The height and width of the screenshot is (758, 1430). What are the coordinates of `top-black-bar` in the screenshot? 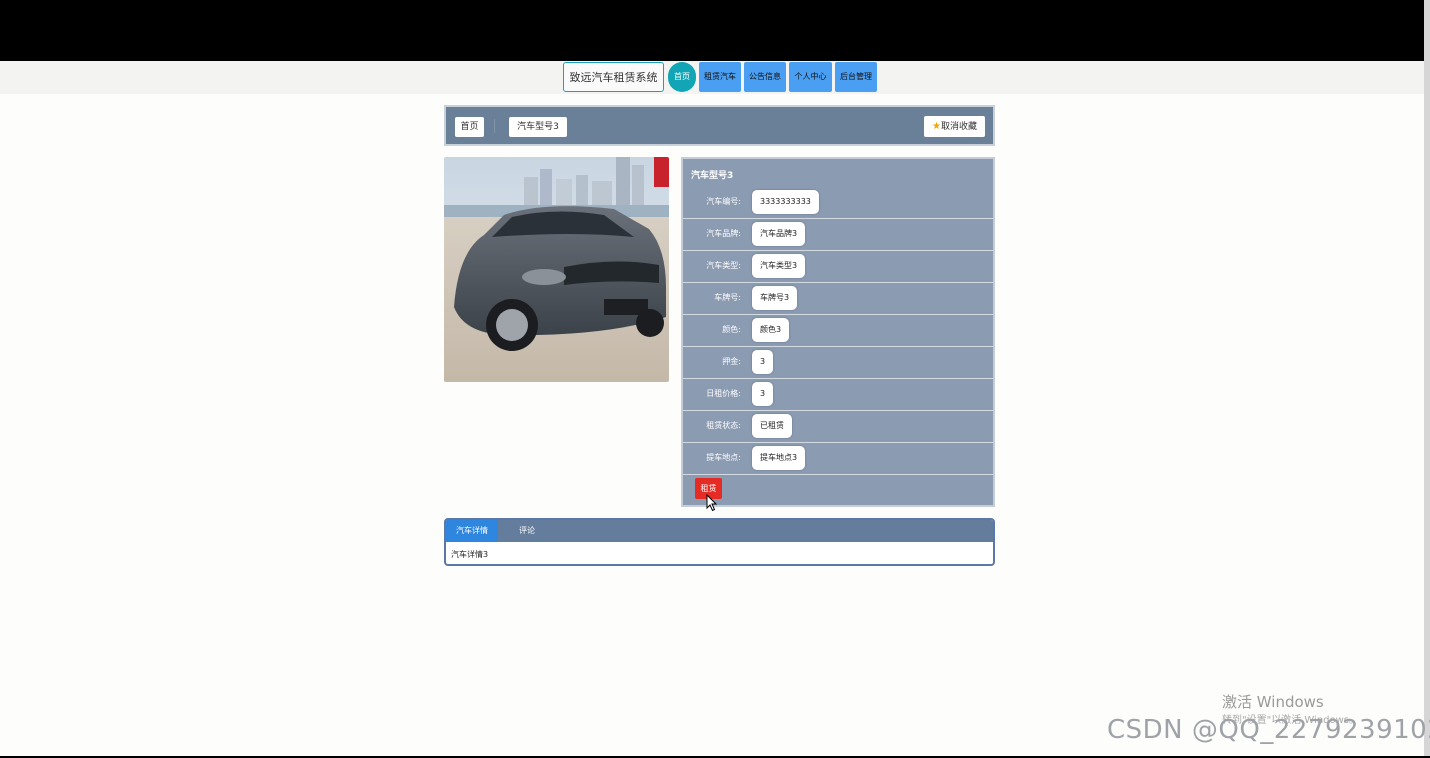 It's located at (715, 30).